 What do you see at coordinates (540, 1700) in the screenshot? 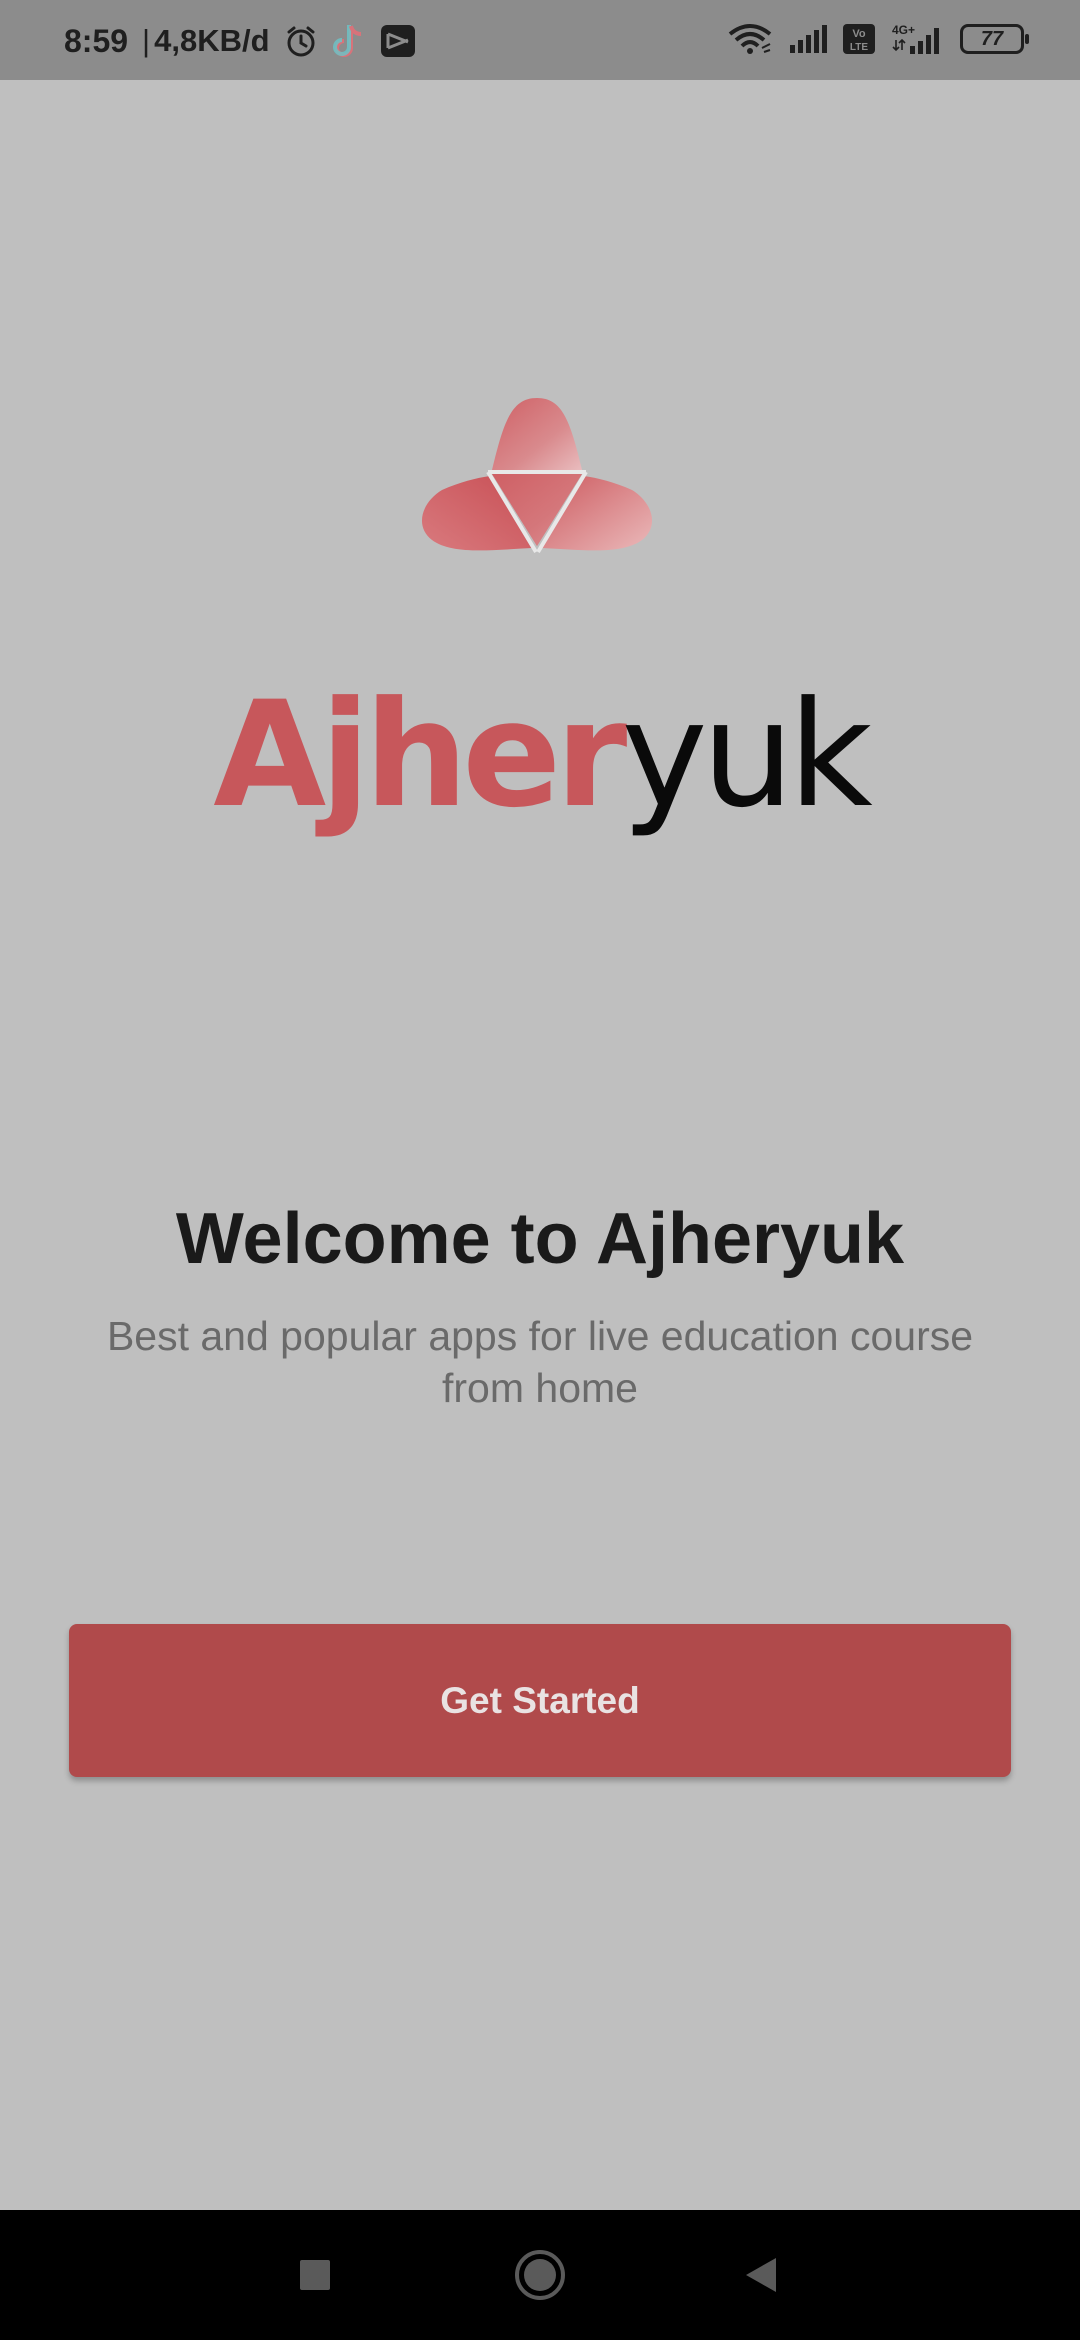
I see `get-started-button: Get Started` at bounding box center [540, 1700].